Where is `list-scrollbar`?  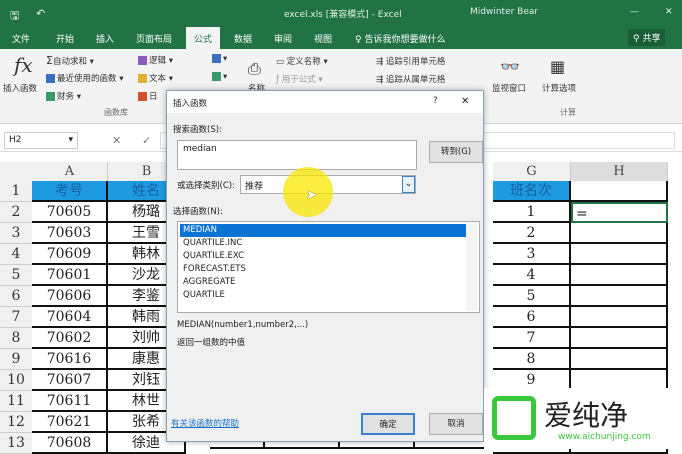
list-scrollbar is located at coordinates (472, 267).